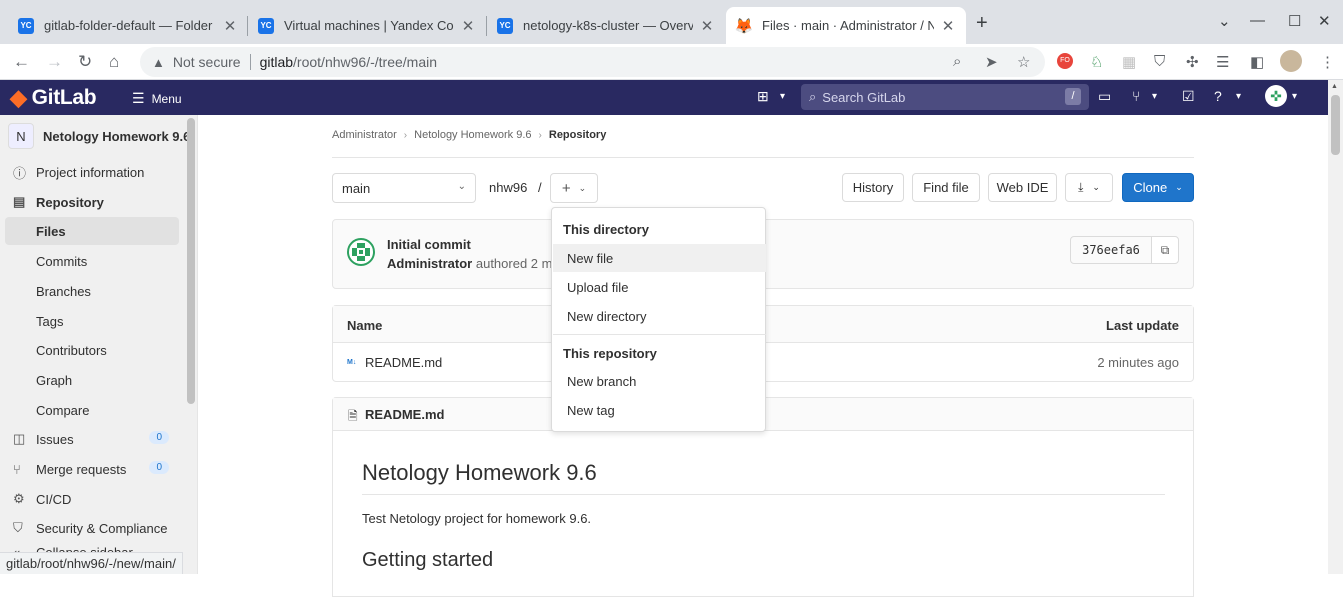 The height and width of the screenshot is (597, 1343). I want to click on find-file-button: Find file, so click(946, 187).